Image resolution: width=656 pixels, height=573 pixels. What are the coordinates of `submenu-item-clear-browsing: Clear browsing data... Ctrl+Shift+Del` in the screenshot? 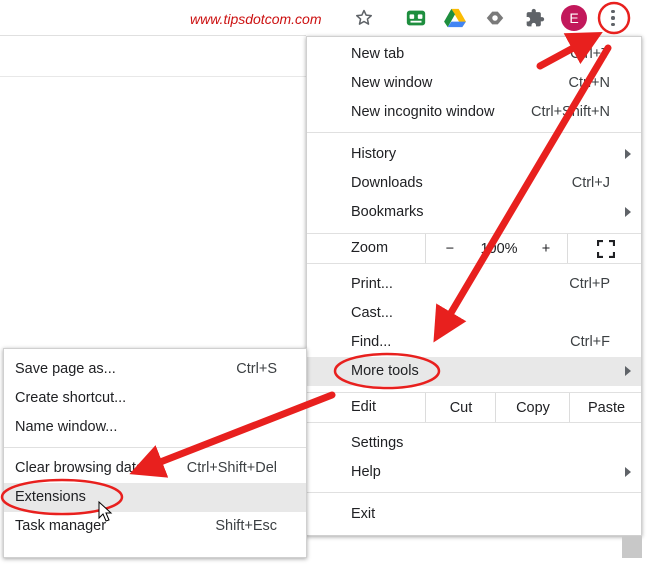 It's located at (155, 468).